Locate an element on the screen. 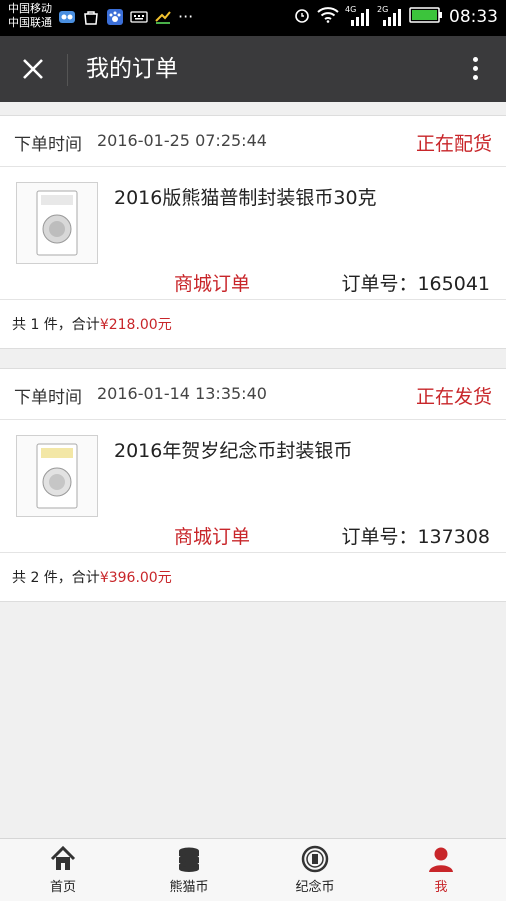 The width and height of the screenshot is (506, 901). clock: 08:33 is located at coordinates (473, 17).